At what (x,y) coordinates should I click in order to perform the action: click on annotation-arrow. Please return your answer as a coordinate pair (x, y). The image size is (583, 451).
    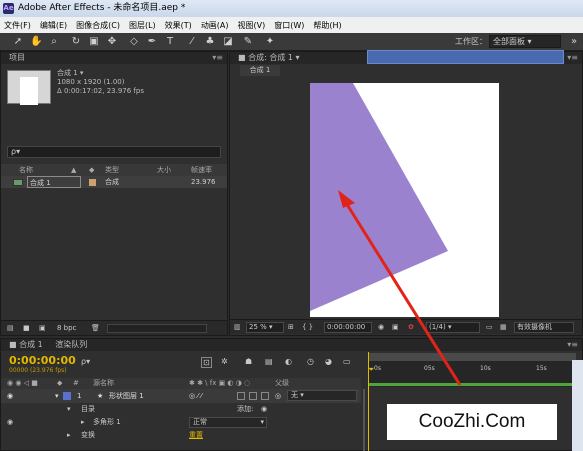
    Looking at the image, I should click on (400, 288).